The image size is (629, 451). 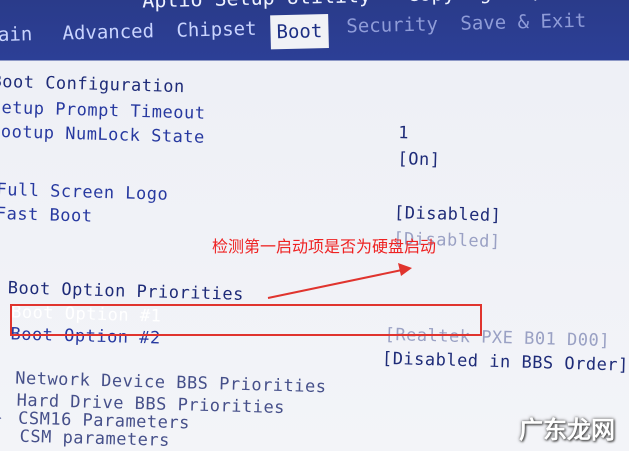 I want to click on full-screen-logo-label: Full Screen Logo, so click(x=84, y=192).